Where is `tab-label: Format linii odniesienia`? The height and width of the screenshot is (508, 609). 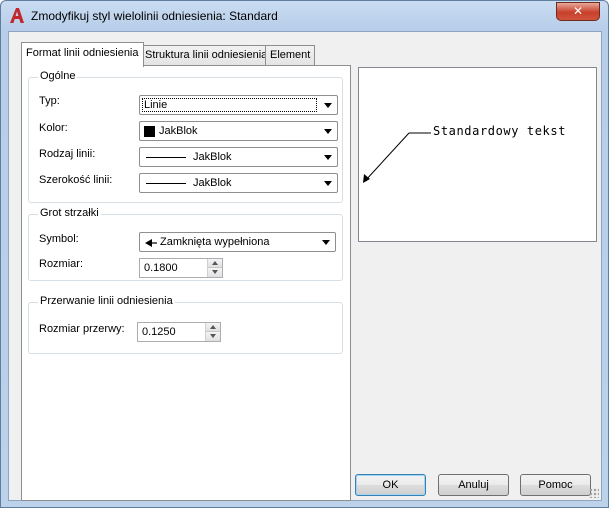 tab-label: Format linii odniesienia is located at coordinates (82, 53).